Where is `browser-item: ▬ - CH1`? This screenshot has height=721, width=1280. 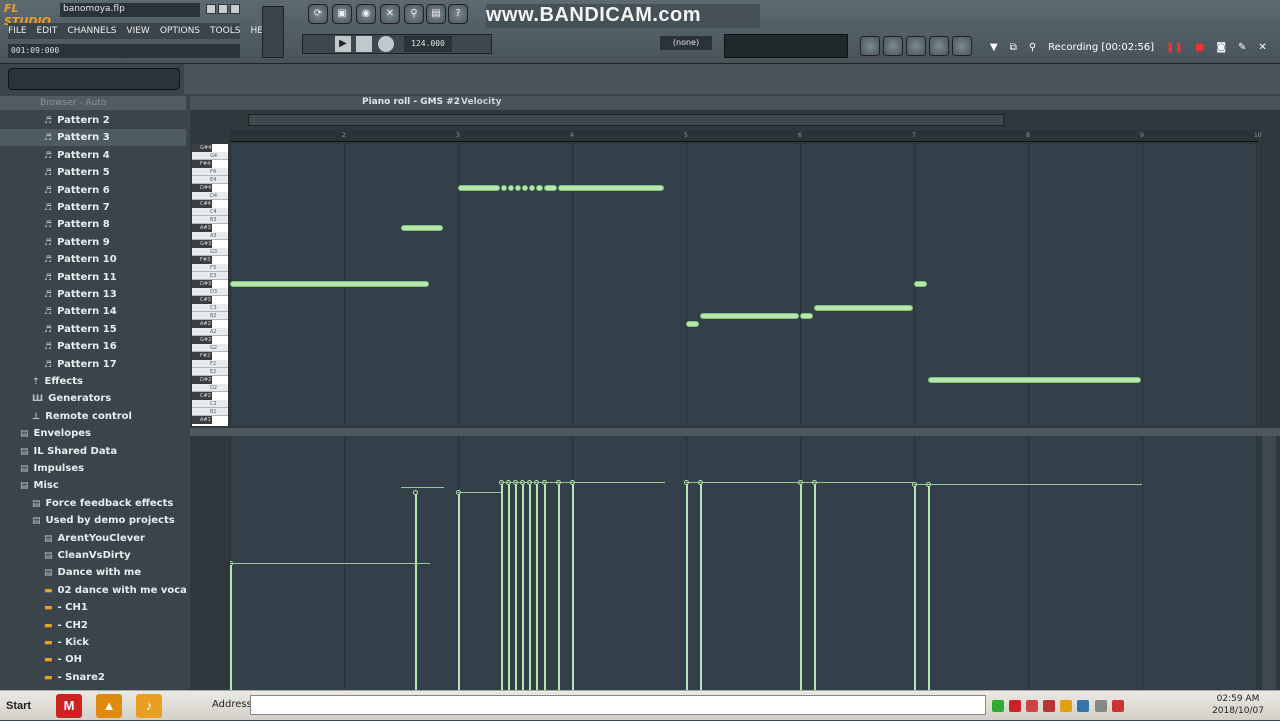 browser-item: ▬ - CH1 is located at coordinates (93, 607).